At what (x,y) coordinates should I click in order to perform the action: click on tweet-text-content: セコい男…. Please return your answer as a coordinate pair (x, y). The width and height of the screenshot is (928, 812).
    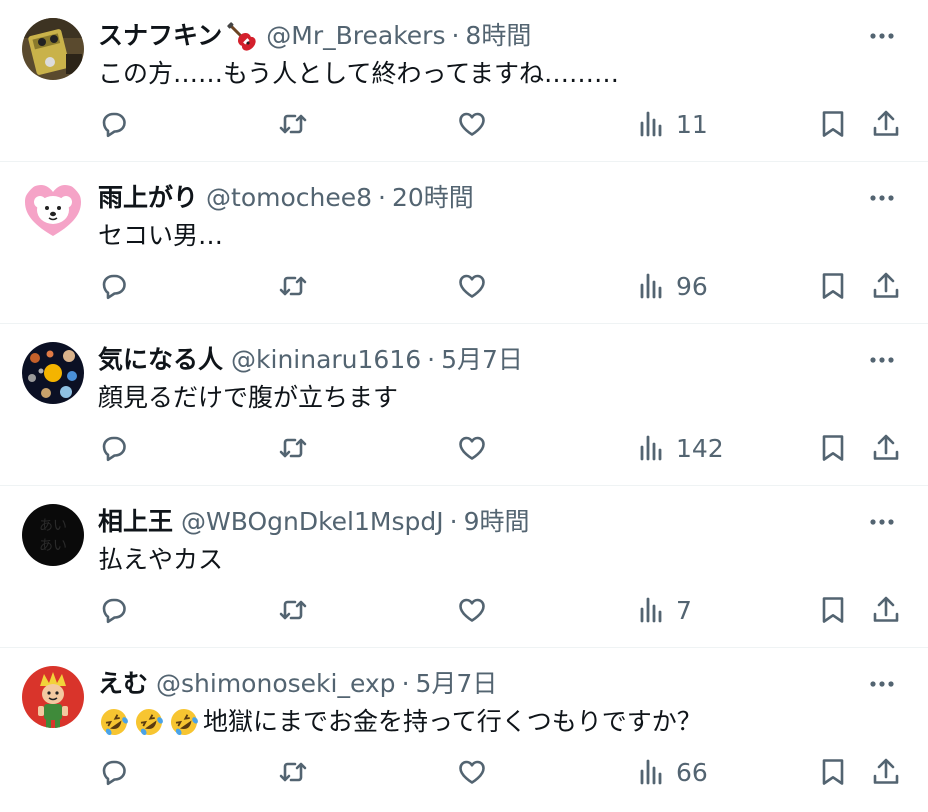
    Looking at the image, I should click on (161, 235).